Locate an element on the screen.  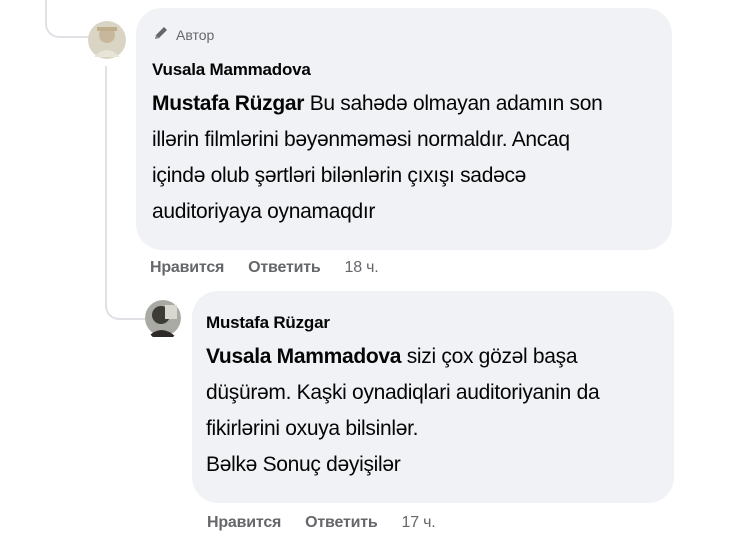
comment-author: Vusala Mammadova is located at coordinates (231, 70).